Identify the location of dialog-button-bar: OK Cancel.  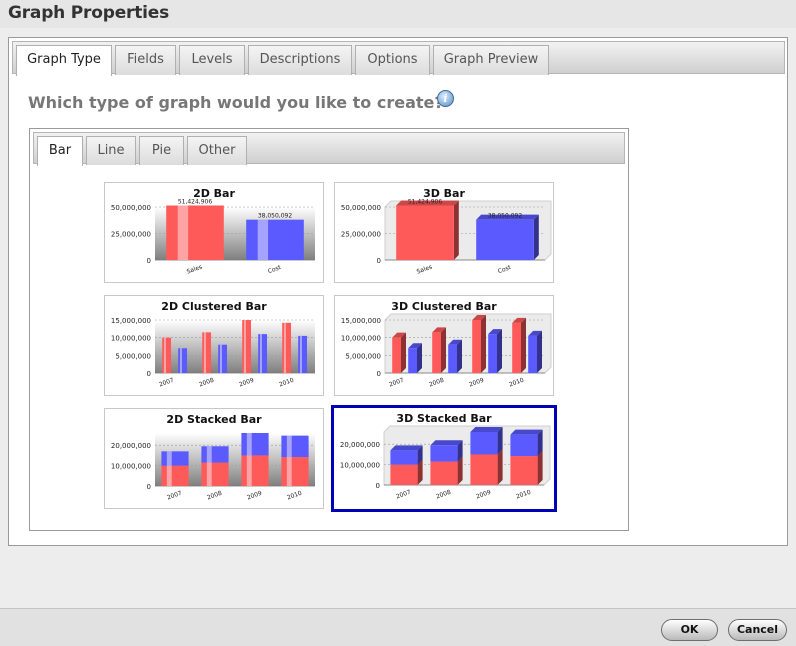
(398, 627).